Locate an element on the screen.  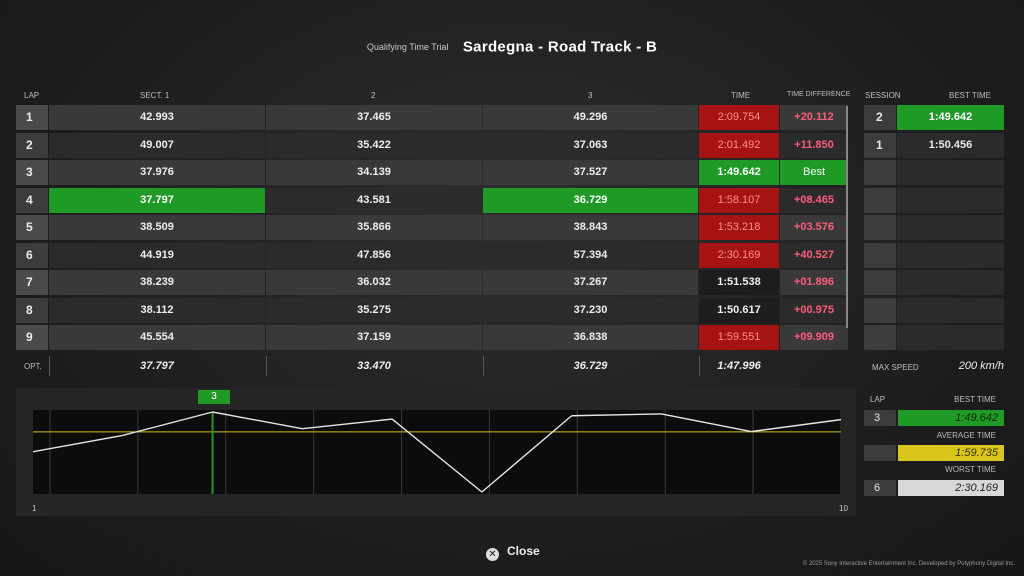
sector2-time: 35.422 is located at coordinates (374, 145).